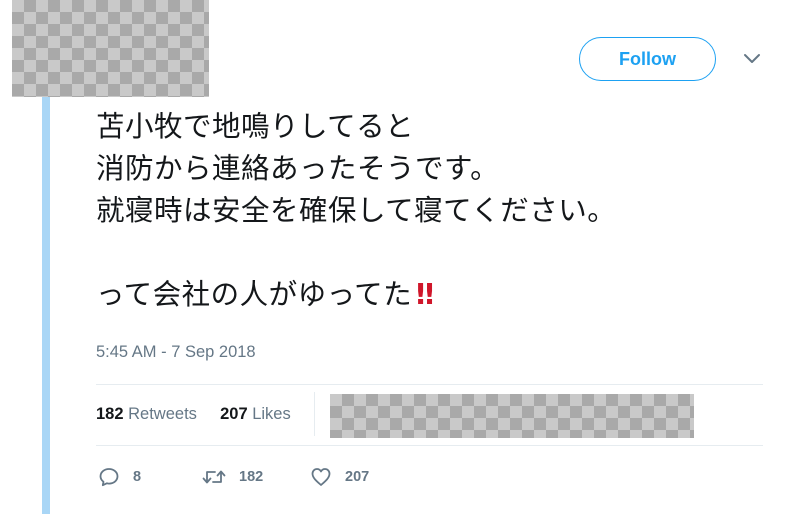 Image resolution: width=798 pixels, height=514 pixels. I want to click on likes-count: 207, so click(234, 414).